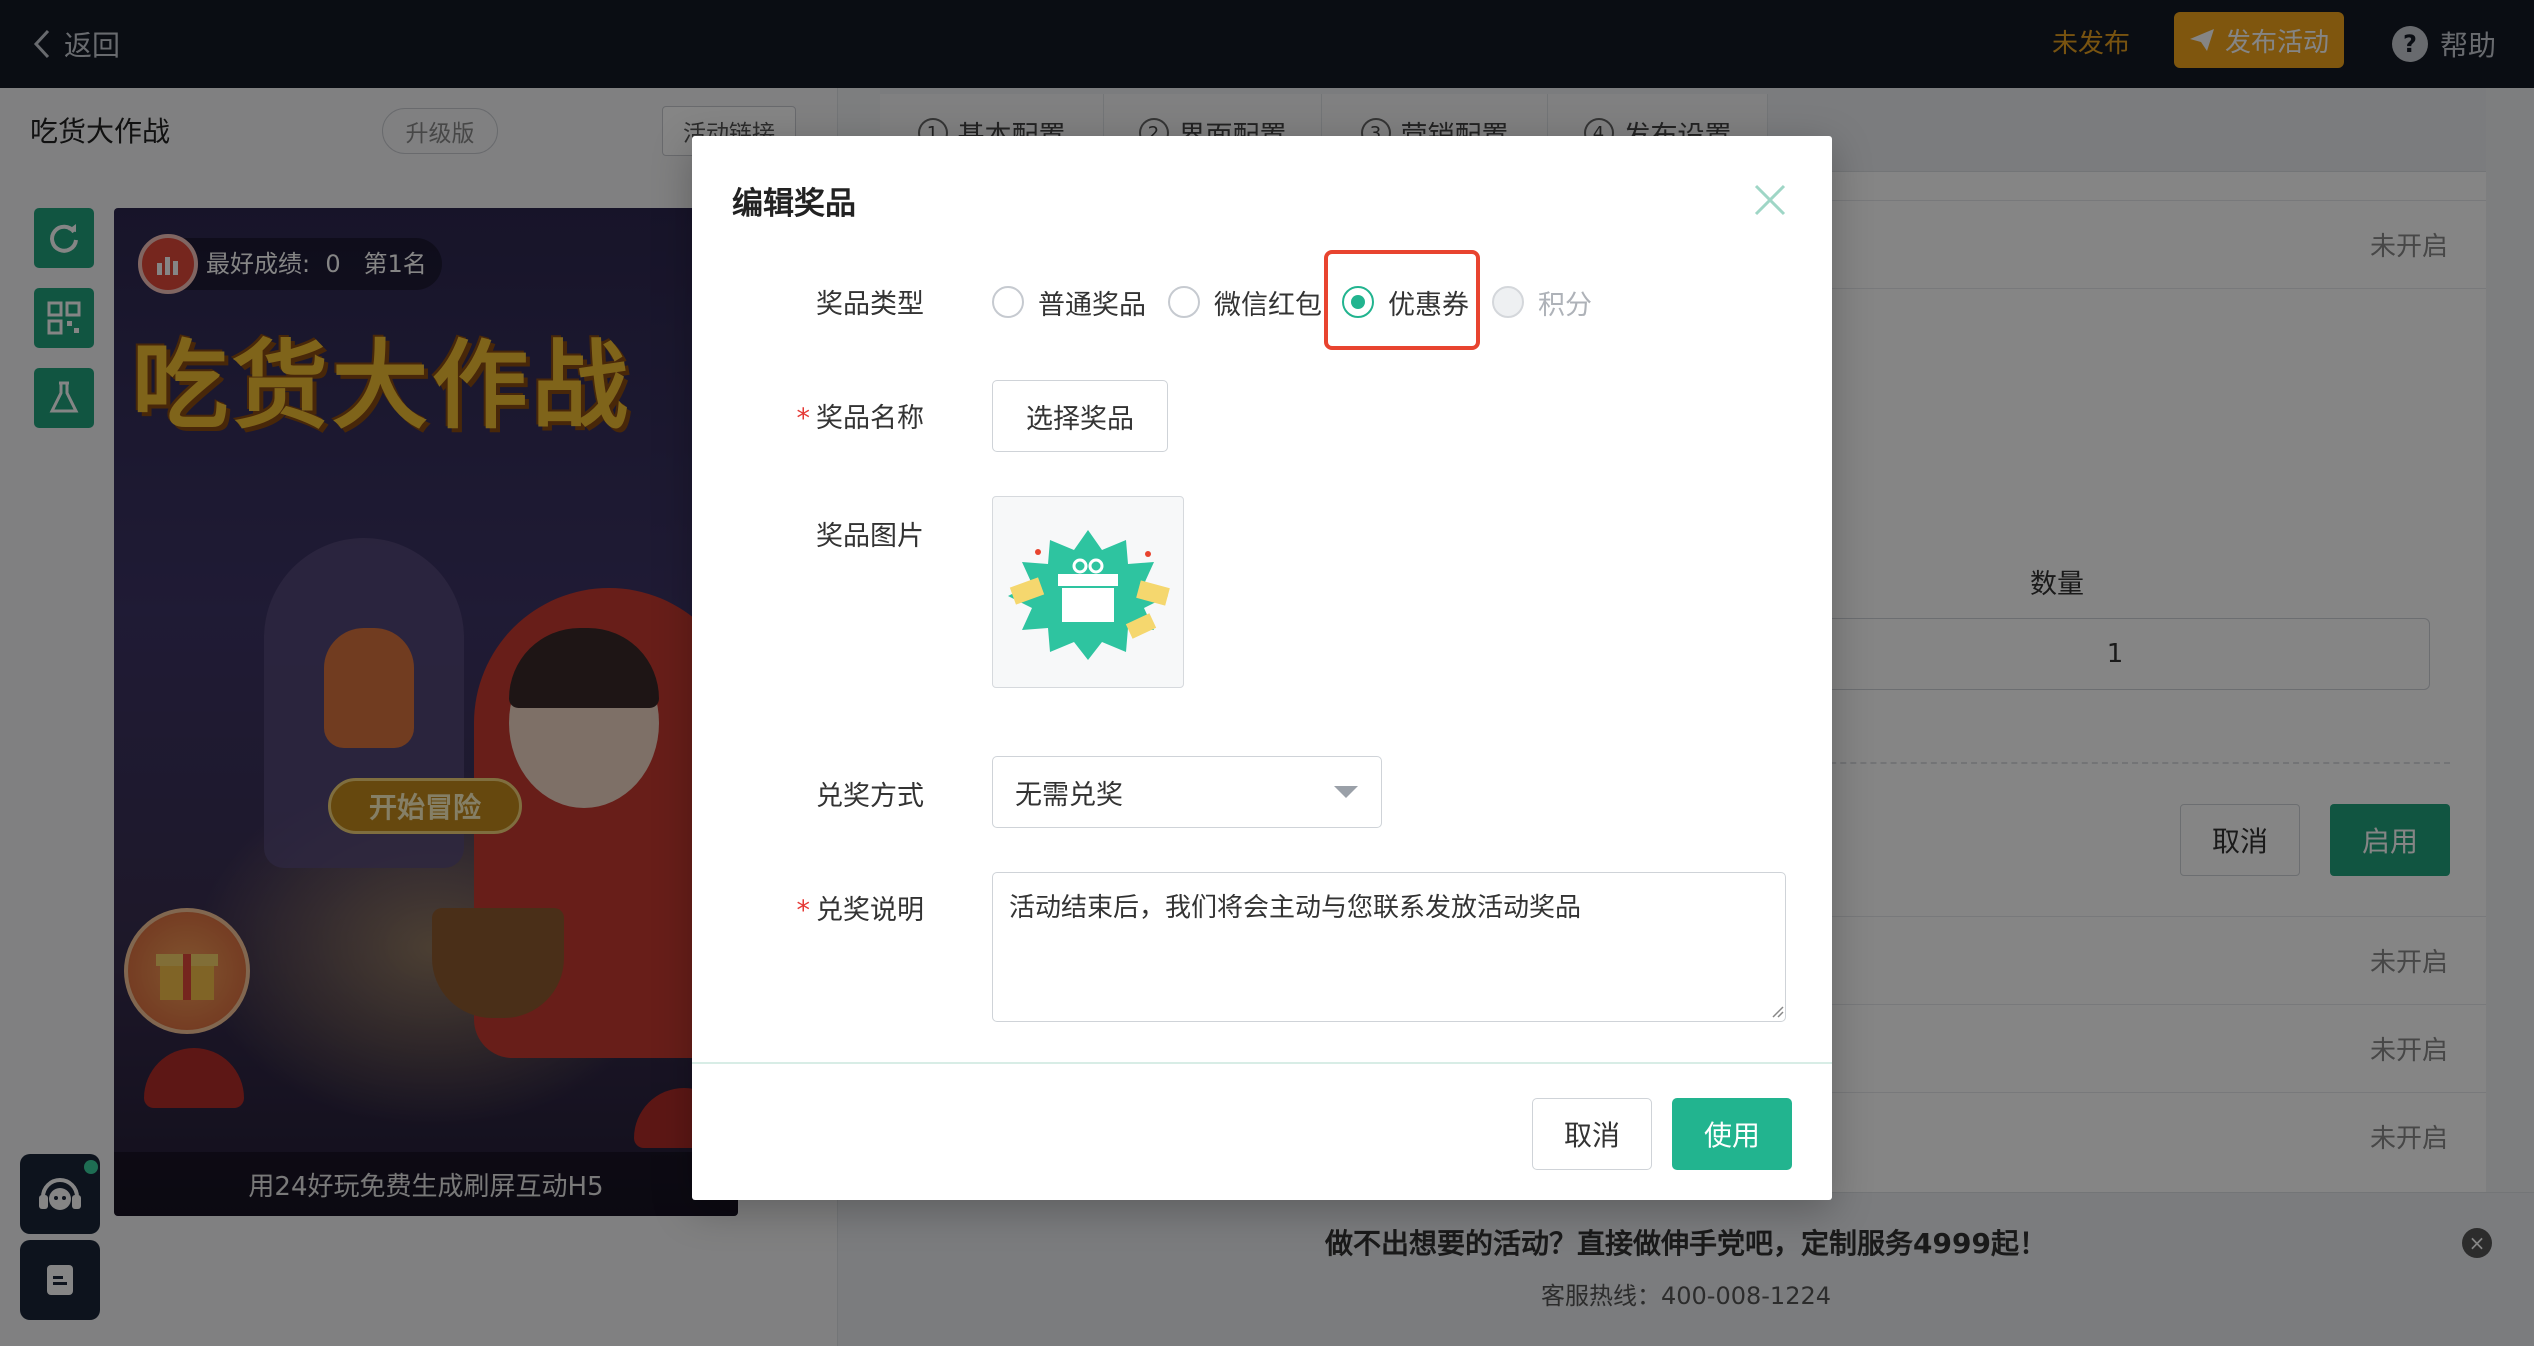  Describe the element at coordinates (1389, 947) in the screenshot. I see `redeem-desc-textarea: 活动结束后，我们将会主动与您联系发放活动奖品` at that location.